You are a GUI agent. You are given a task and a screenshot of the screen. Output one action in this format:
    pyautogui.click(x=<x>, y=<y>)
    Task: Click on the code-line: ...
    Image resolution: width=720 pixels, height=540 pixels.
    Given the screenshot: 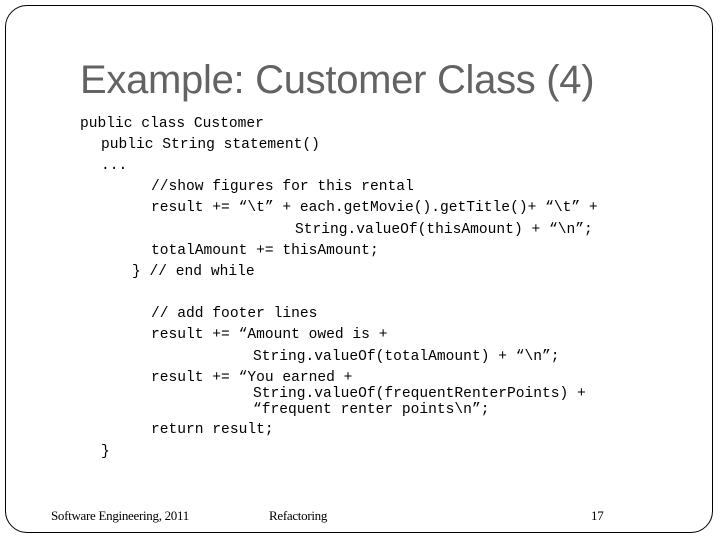 What is the action you would take?
    pyautogui.click(x=114, y=166)
    